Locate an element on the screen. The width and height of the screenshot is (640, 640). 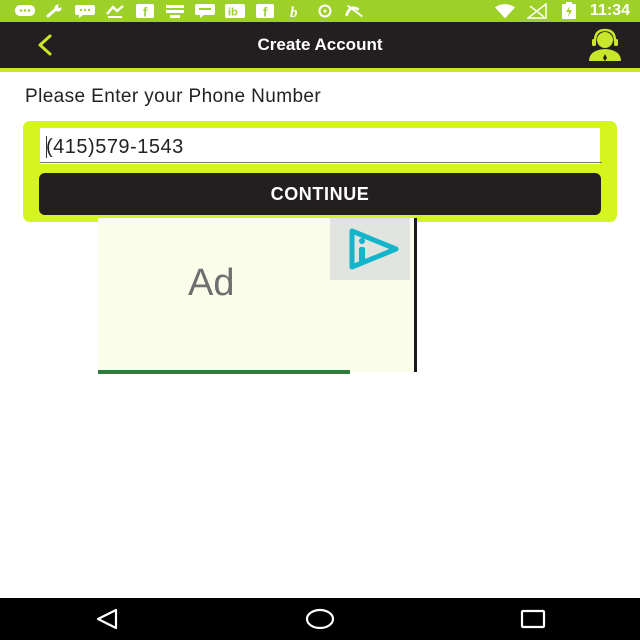
continue-button: CONTINUE is located at coordinates (320, 194).